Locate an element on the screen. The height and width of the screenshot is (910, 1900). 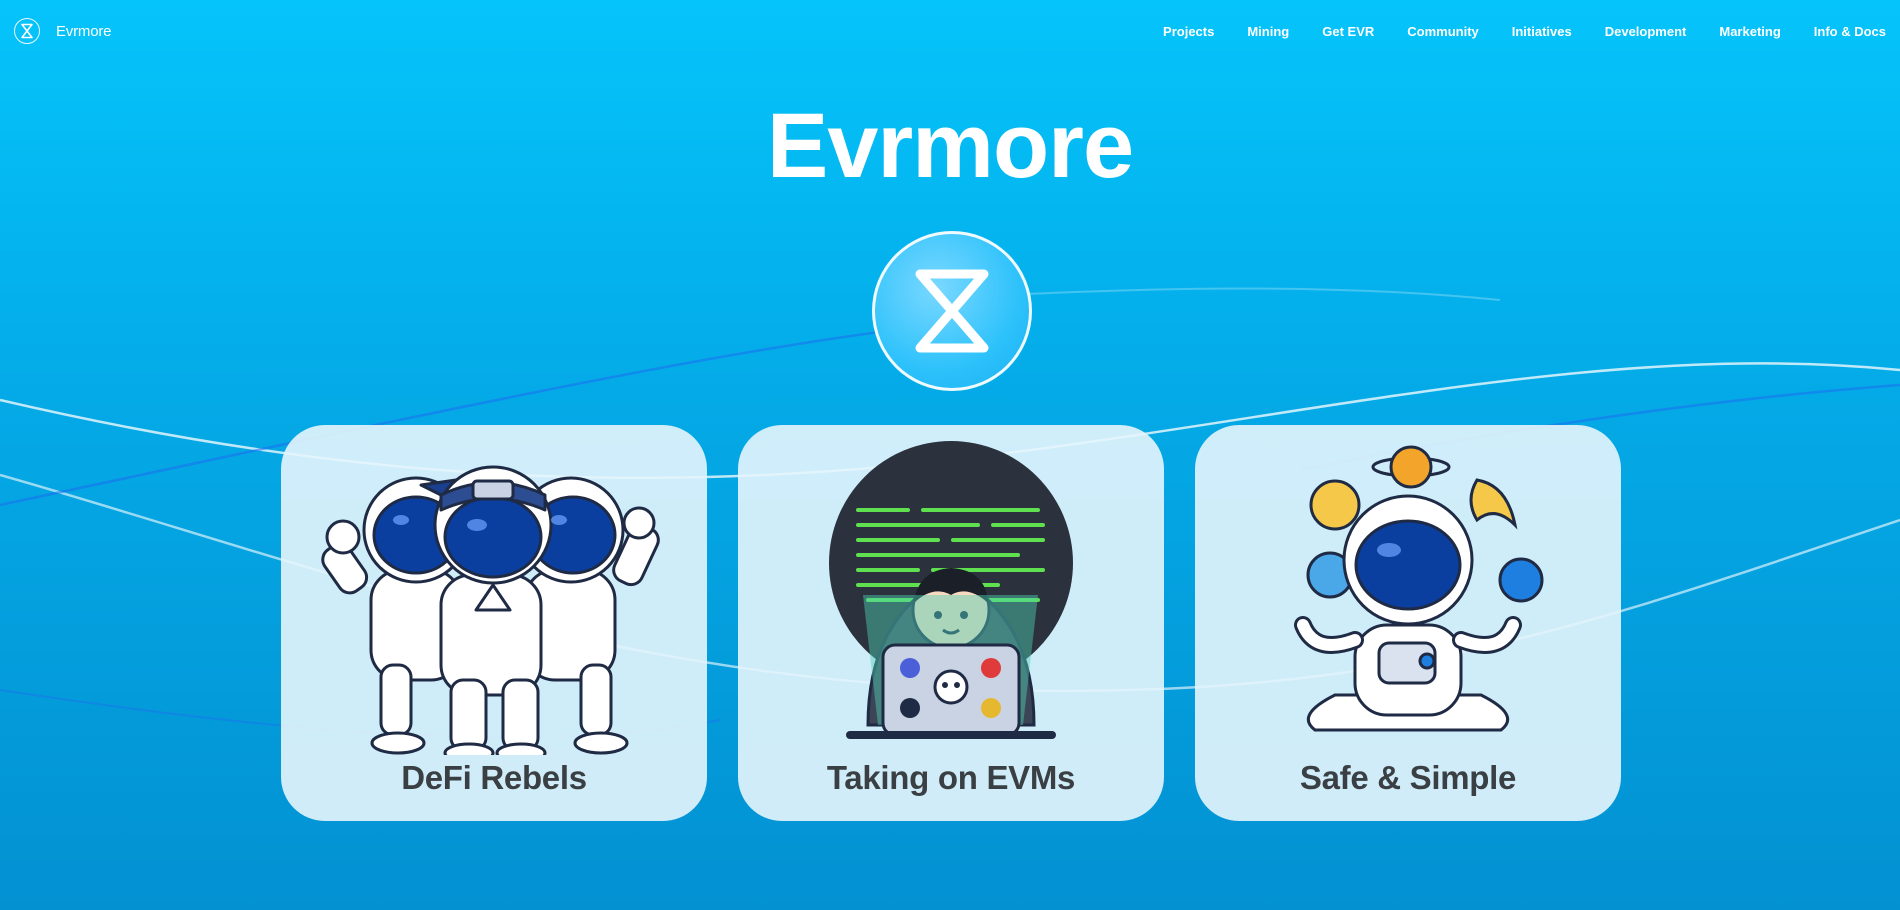
meditating-astronaut-illustration is located at coordinates (1419, 588).